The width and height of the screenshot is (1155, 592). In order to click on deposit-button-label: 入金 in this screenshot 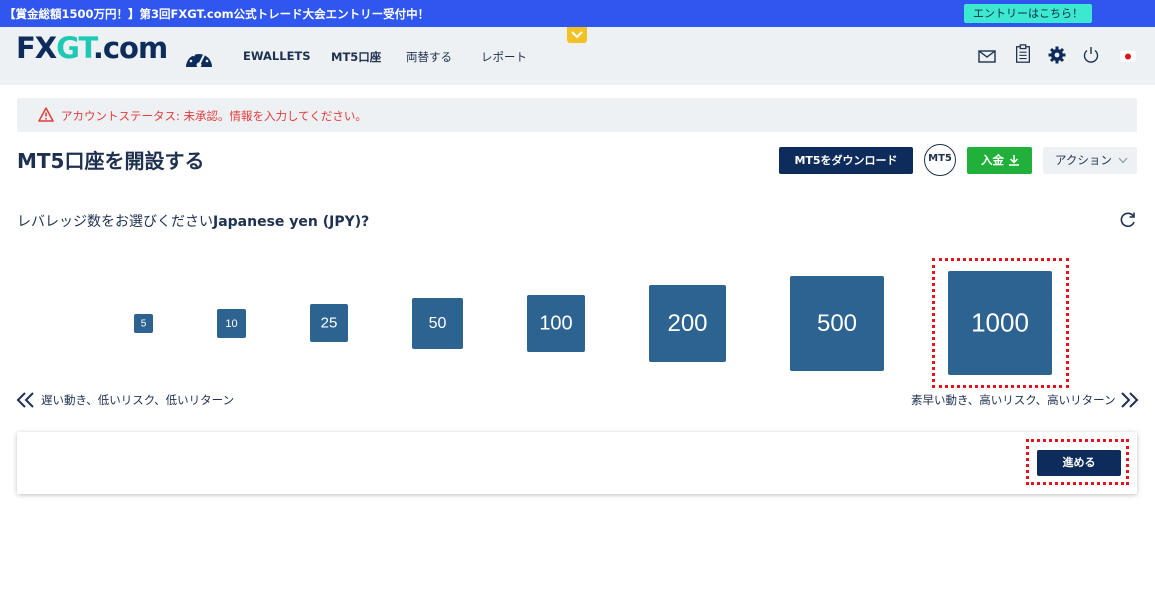, I will do `click(992, 160)`.